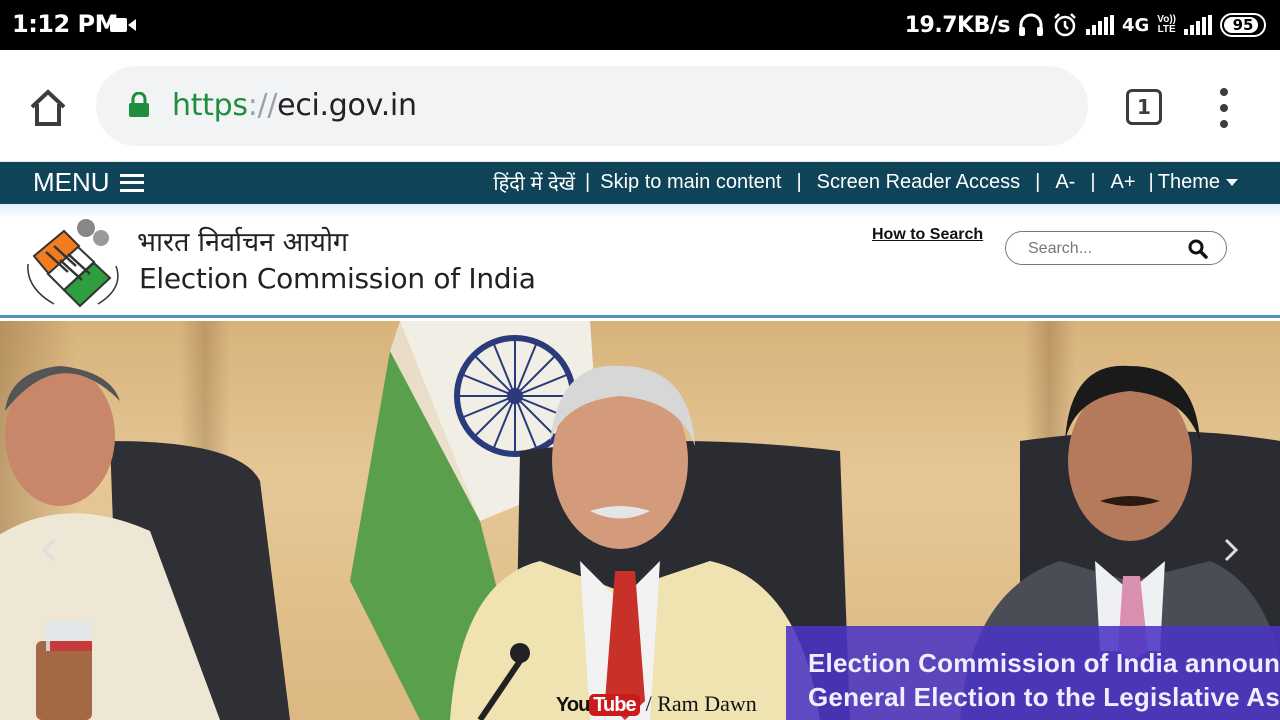  I want to click on status-bar: 1:12 PM 19.7KB/s 4G Vo)) LTE 95, so click(640, 25).